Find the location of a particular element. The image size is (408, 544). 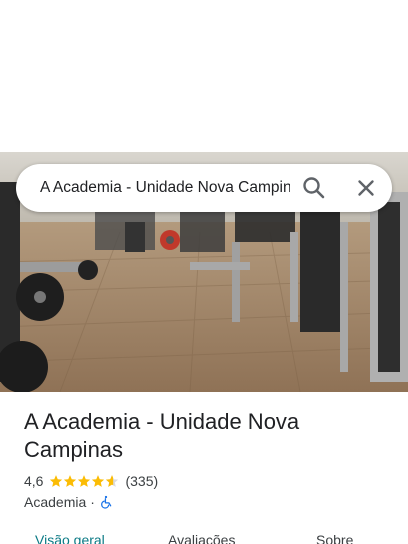

tab-overview: Visão geral is located at coordinates (70, 538).